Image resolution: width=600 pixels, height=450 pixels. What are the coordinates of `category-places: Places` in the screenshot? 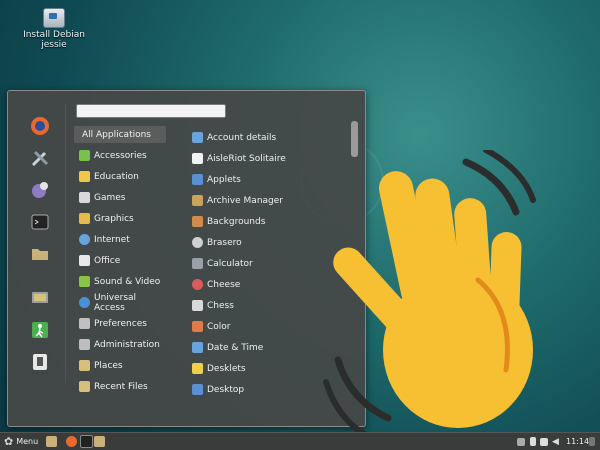 It's located at (120, 365).